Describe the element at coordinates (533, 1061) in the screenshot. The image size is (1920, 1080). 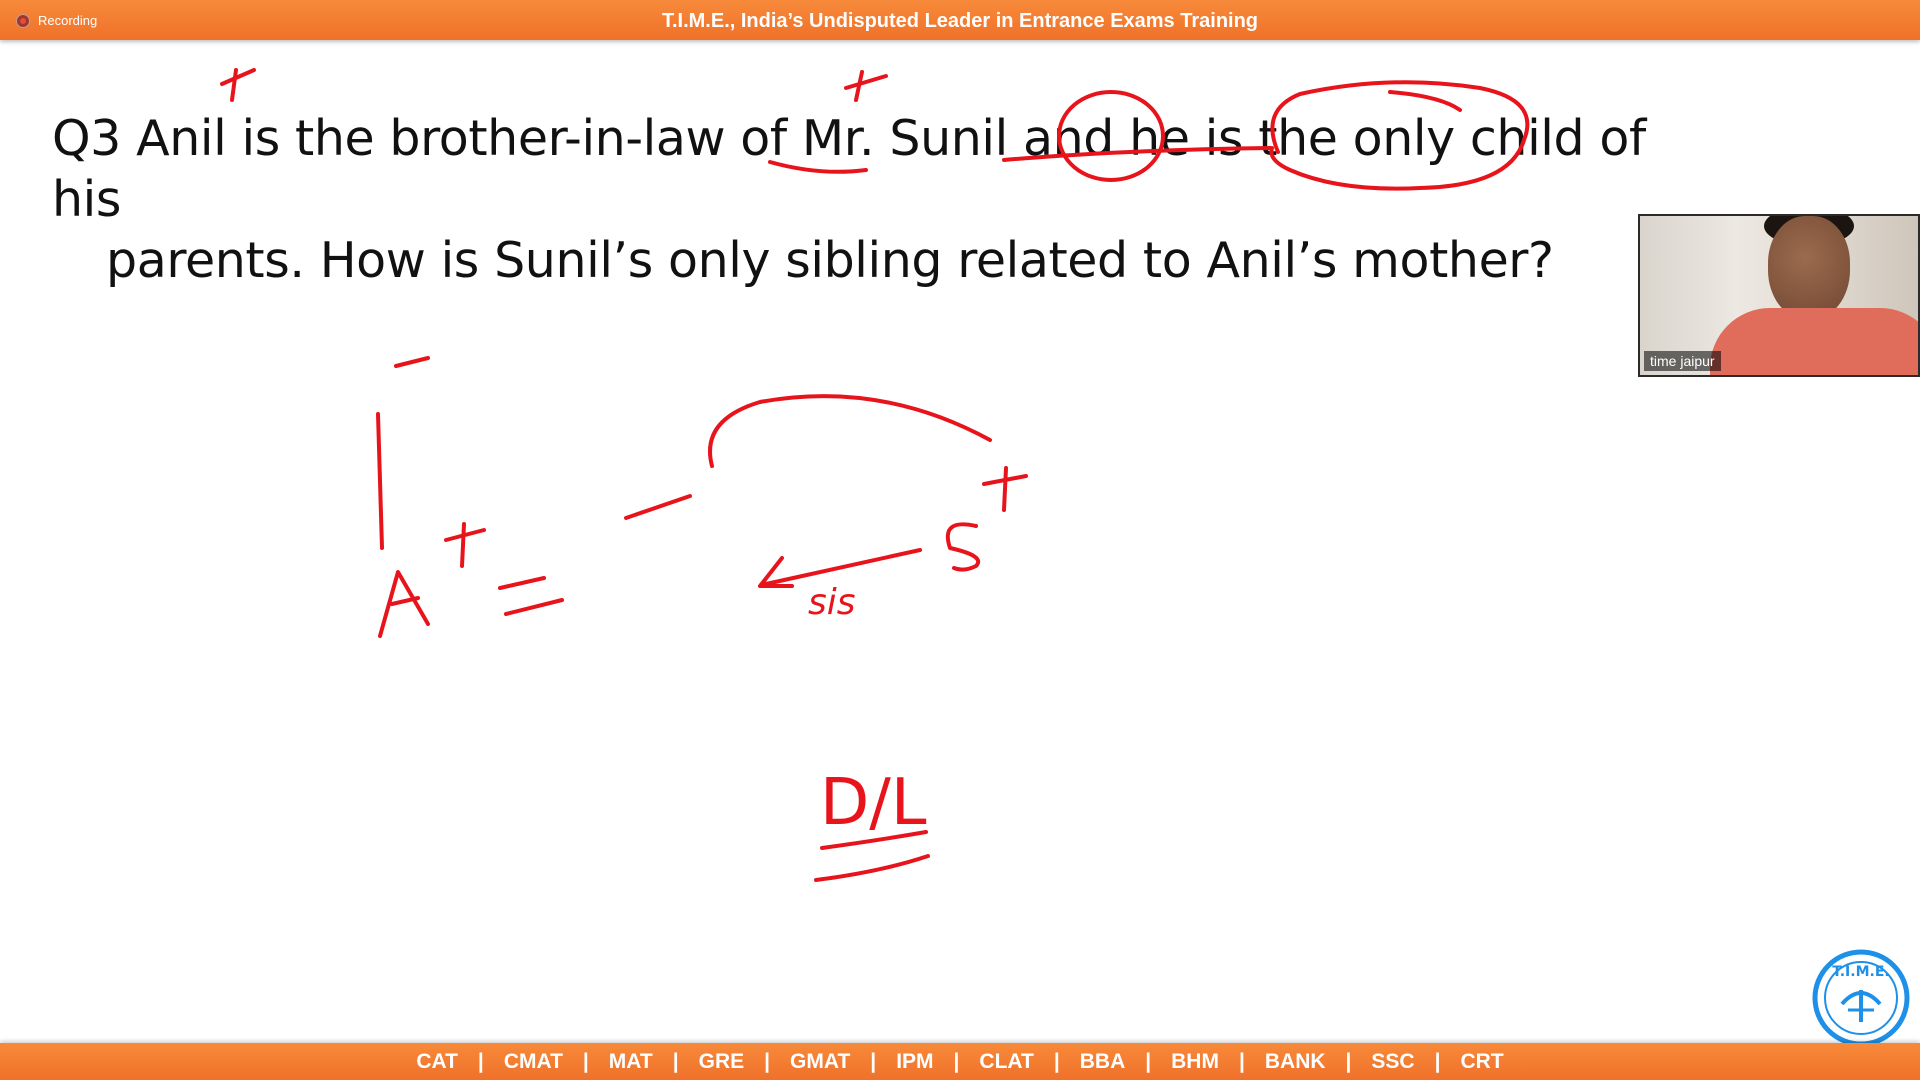
I see `course-item-cmat: CMAT` at that location.